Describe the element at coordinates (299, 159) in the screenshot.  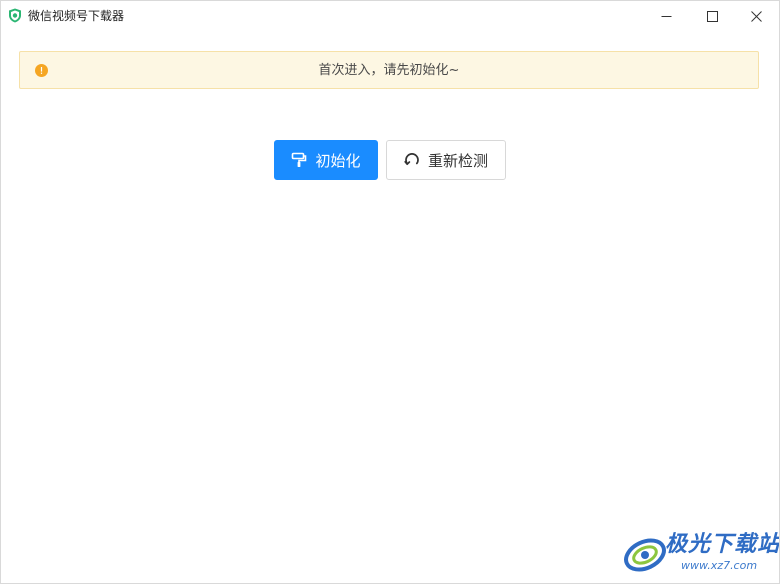
I see `paint-roller-icon` at that location.